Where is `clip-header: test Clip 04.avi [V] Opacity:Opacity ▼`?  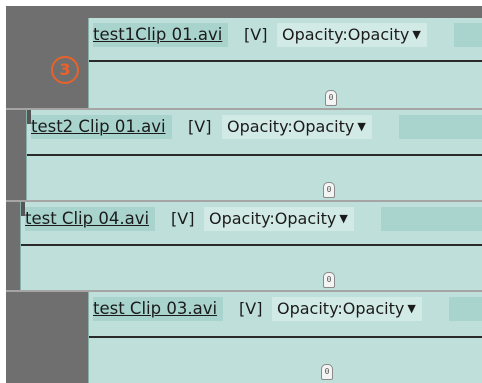 clip-header: test Clip 04.avi [V] Opacity:Opacity ▼ is located at coordinates (251, 217).